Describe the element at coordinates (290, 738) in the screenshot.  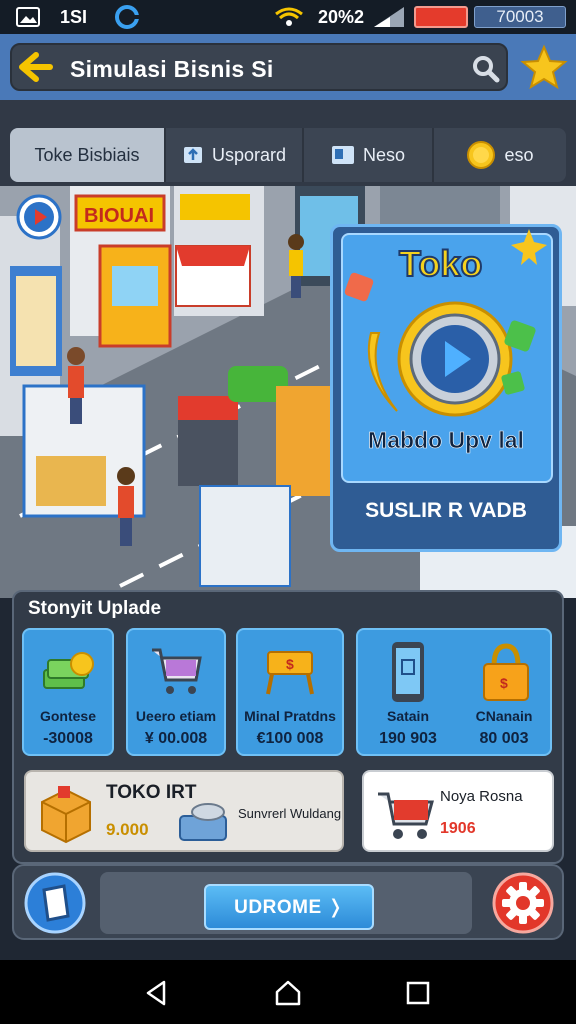
I see `upgrade-card-3-value: €100 008` at that location.